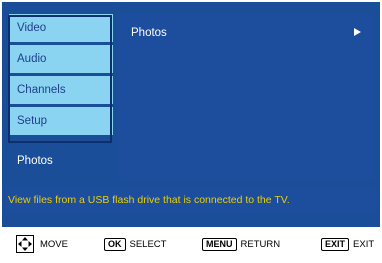 The width and height of the screenshot is (382, 263). I want to click on ok-key: OK, so click(115, 244).